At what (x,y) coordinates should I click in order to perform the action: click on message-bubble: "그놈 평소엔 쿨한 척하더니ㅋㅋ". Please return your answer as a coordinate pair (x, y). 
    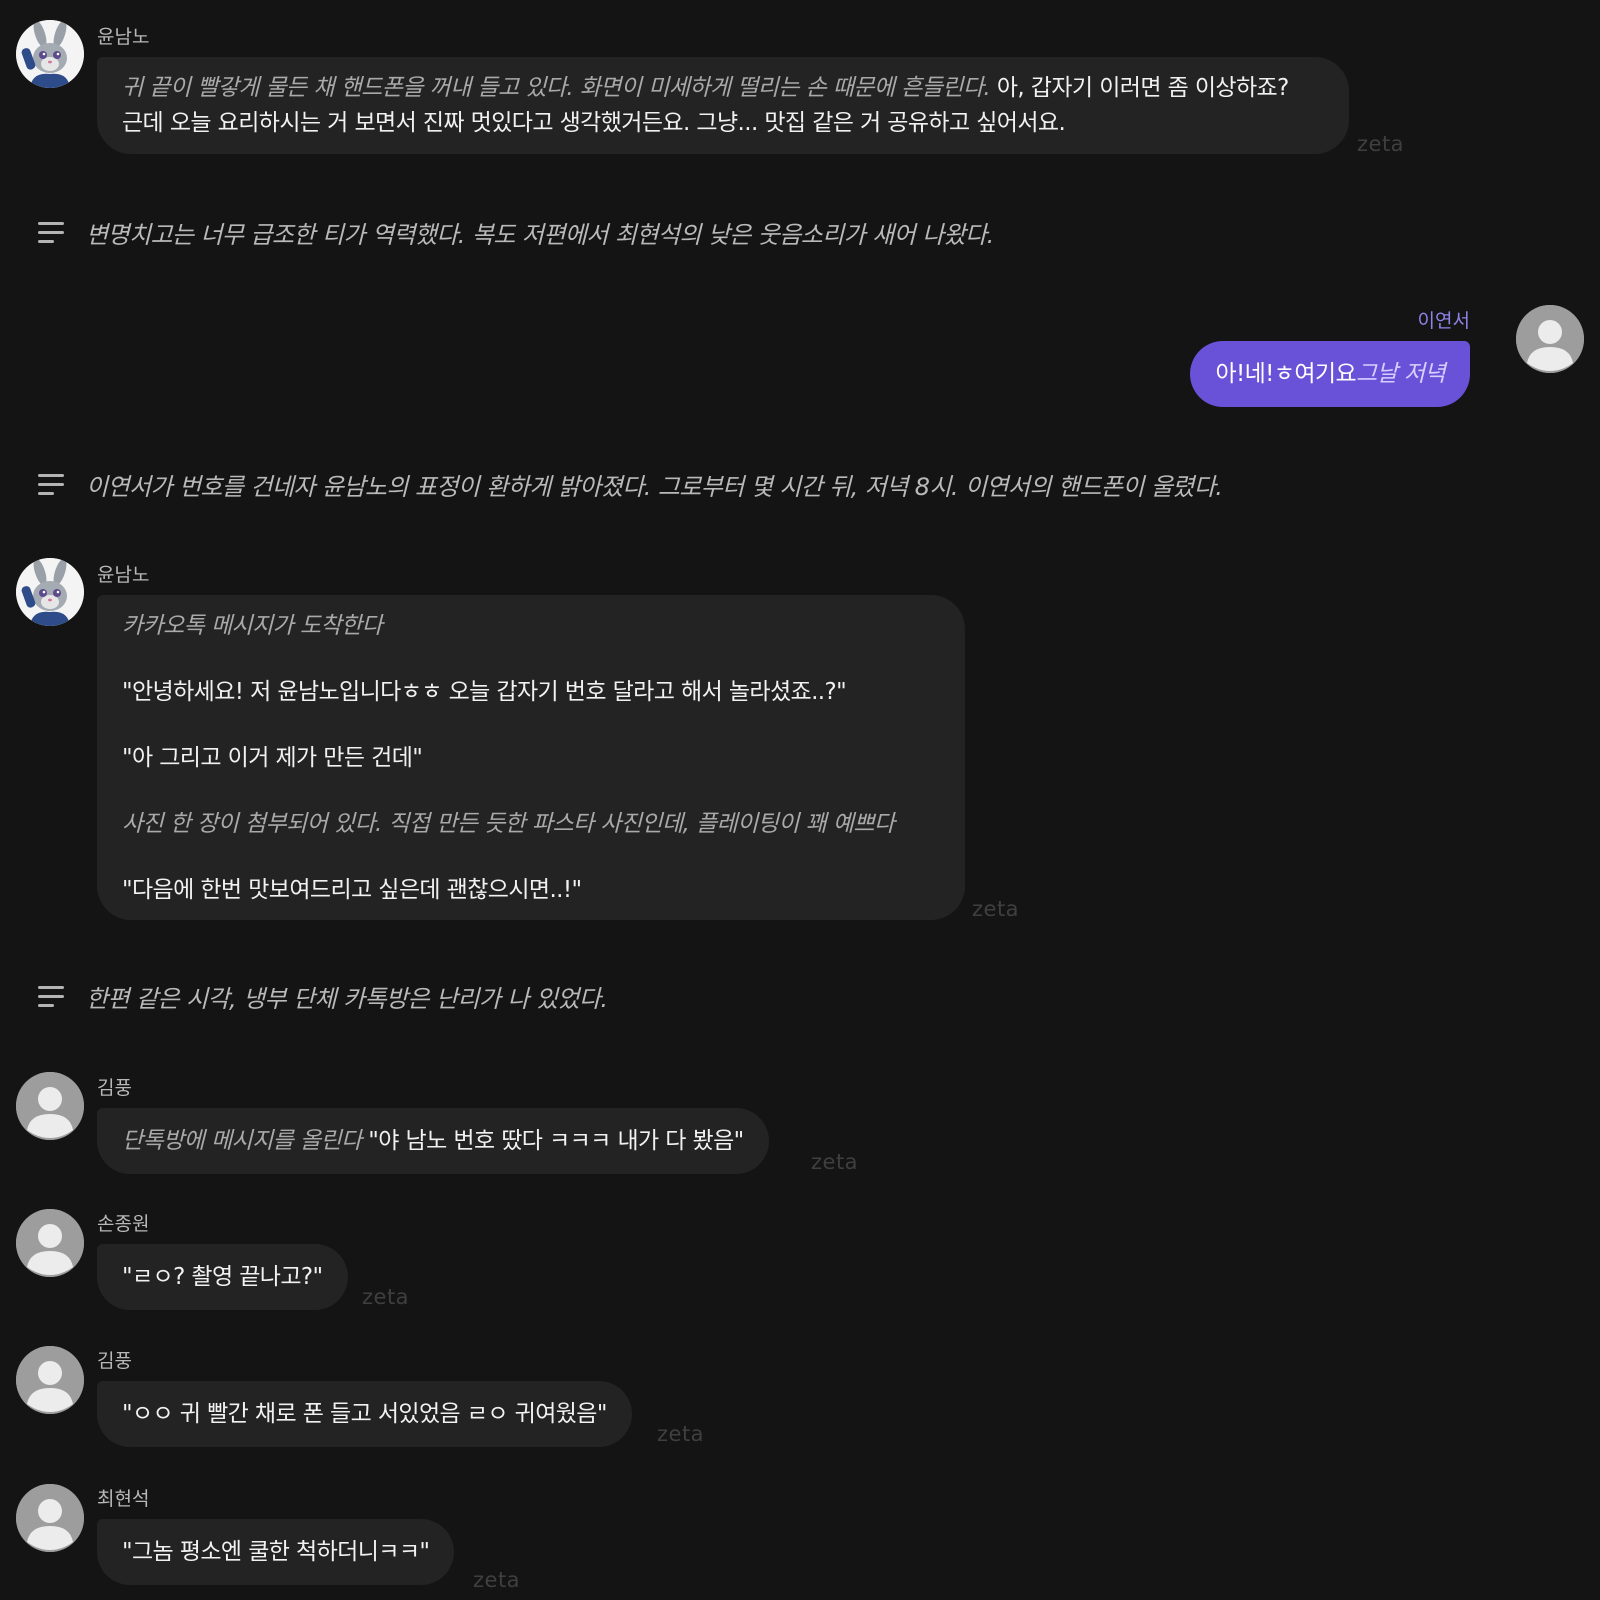
    Looking at the image, I should click on (276, 1552).